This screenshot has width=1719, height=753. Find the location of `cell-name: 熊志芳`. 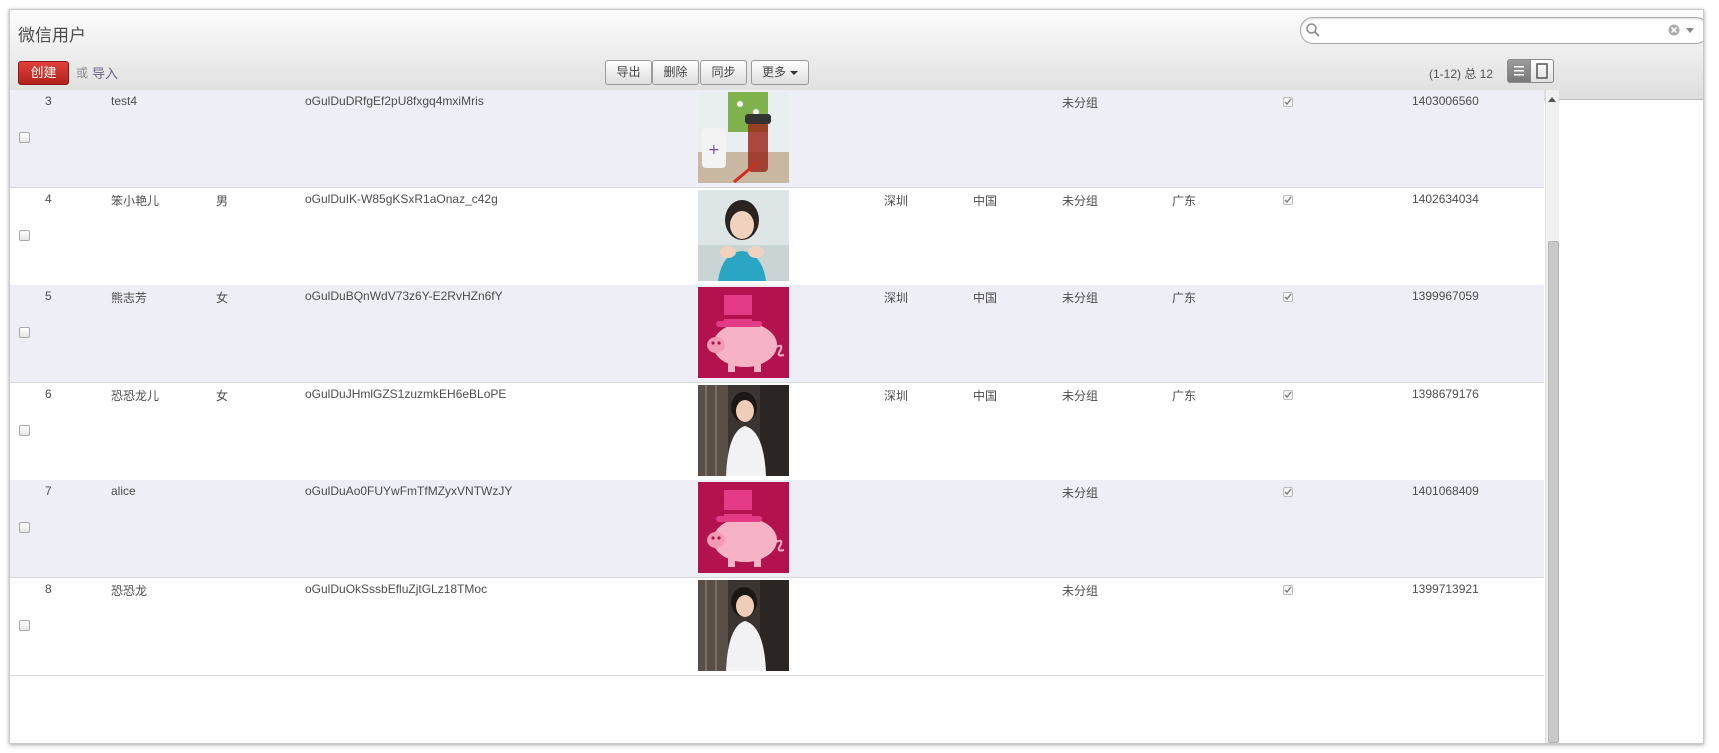

cell-name: 熊志芳 is located at coordinates (129, 298).